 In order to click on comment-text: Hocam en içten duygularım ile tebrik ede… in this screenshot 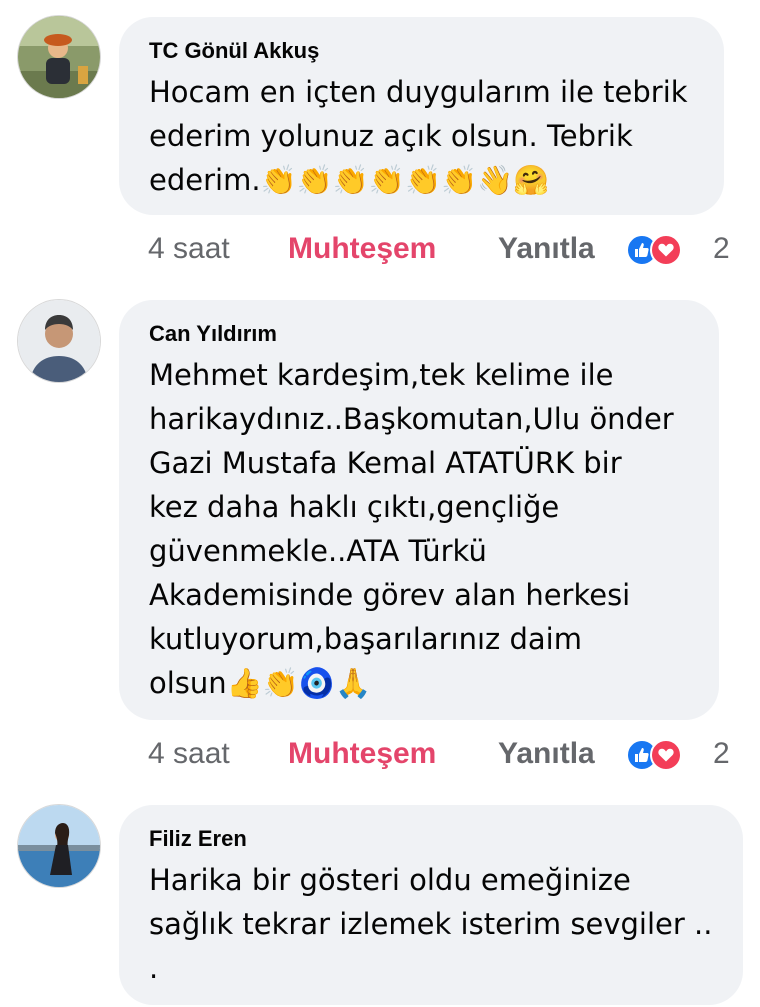, I will do `click(418, 136)`.